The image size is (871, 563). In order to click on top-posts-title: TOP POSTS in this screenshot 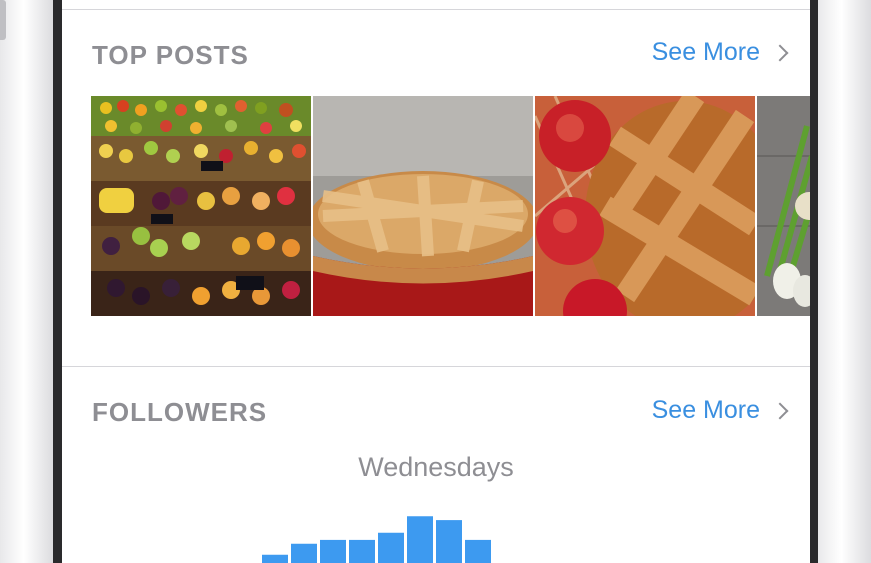, I will do `click(170, 55)`.